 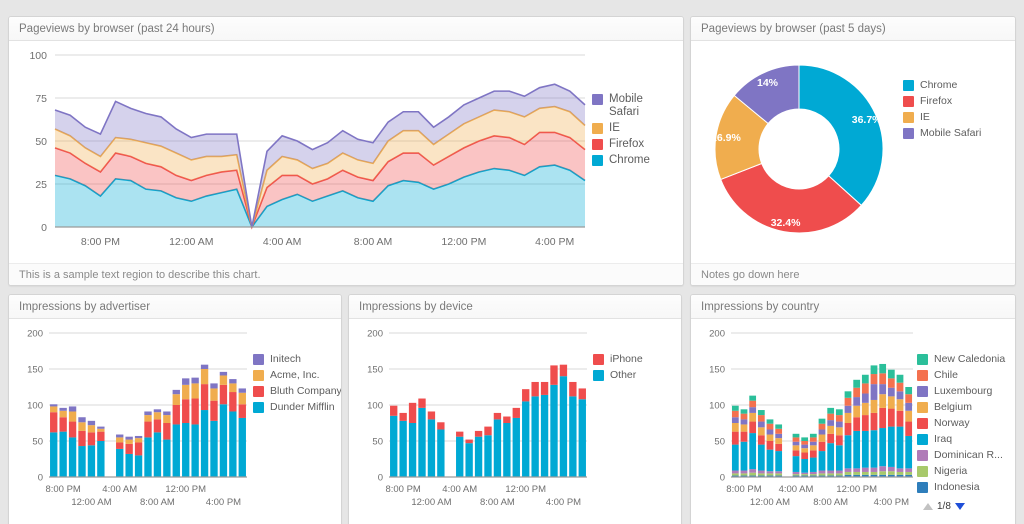 I want to click on legend-item: New Caledonia, so click(x=961, y=359).